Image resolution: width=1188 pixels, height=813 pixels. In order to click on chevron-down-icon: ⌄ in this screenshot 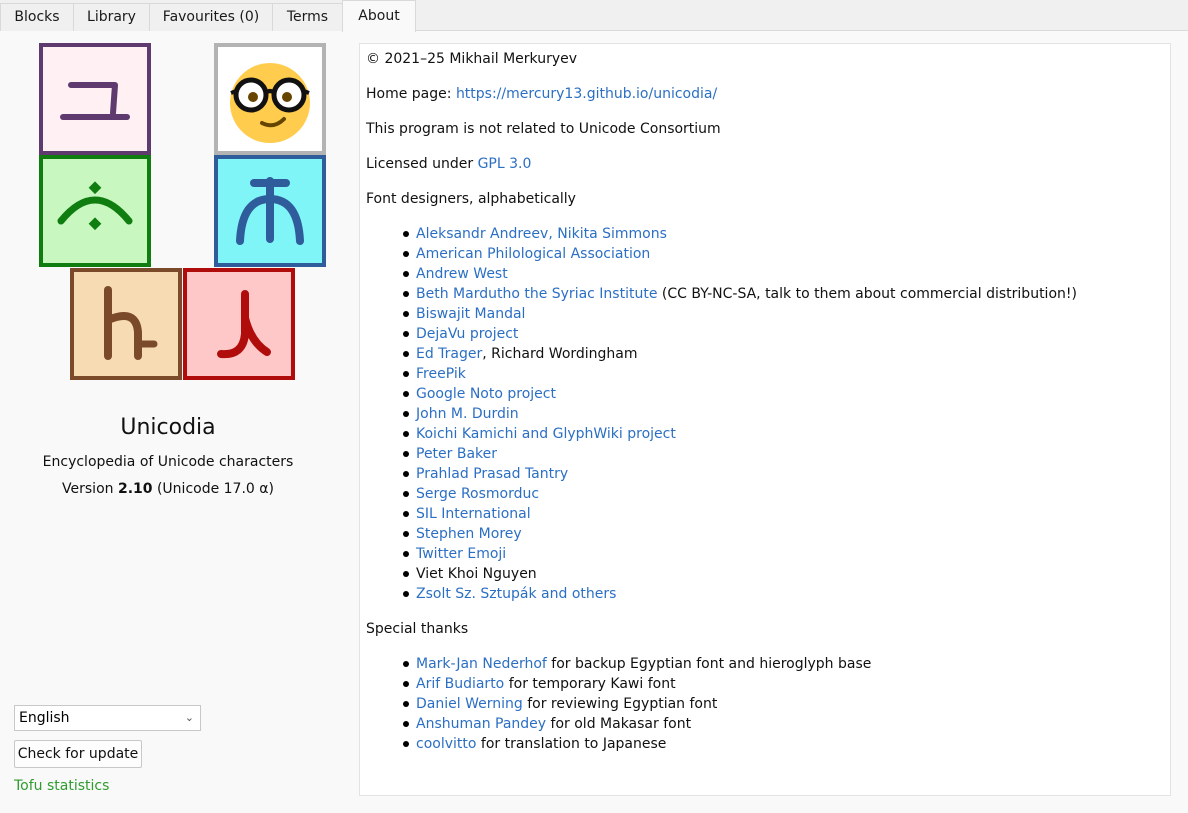, I will do `click(189, 717)`.